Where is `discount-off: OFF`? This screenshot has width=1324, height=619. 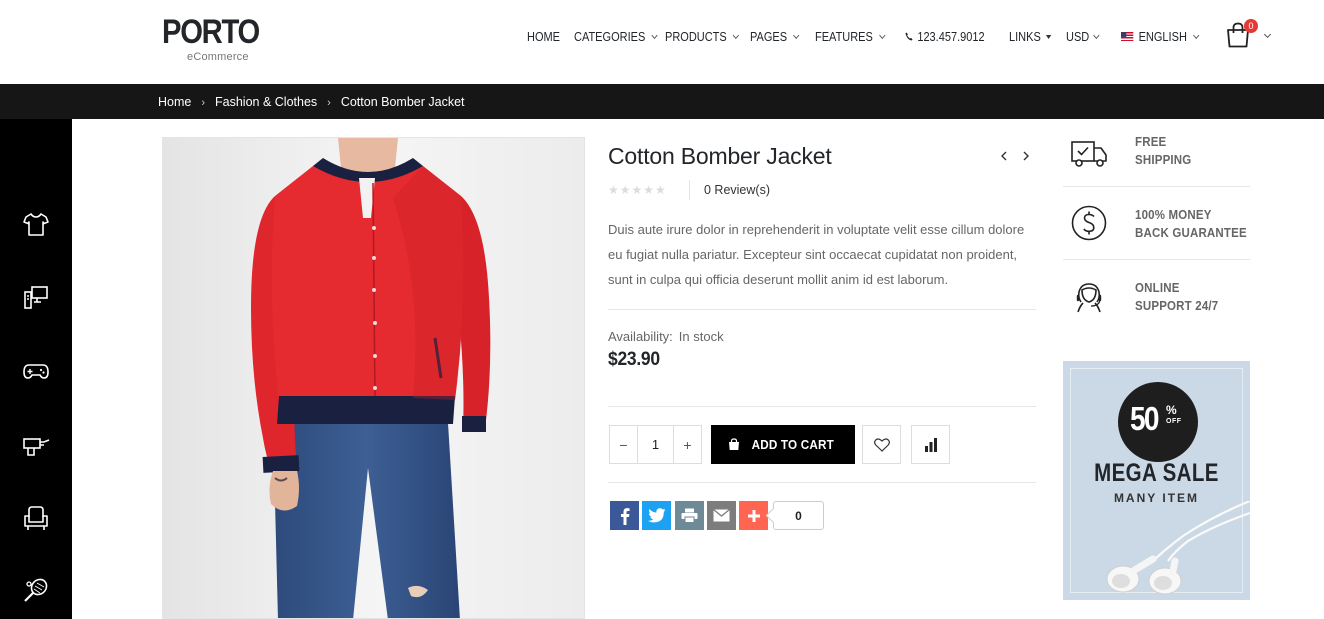 discount-off: OFF is located at coordinates (1174, 421).